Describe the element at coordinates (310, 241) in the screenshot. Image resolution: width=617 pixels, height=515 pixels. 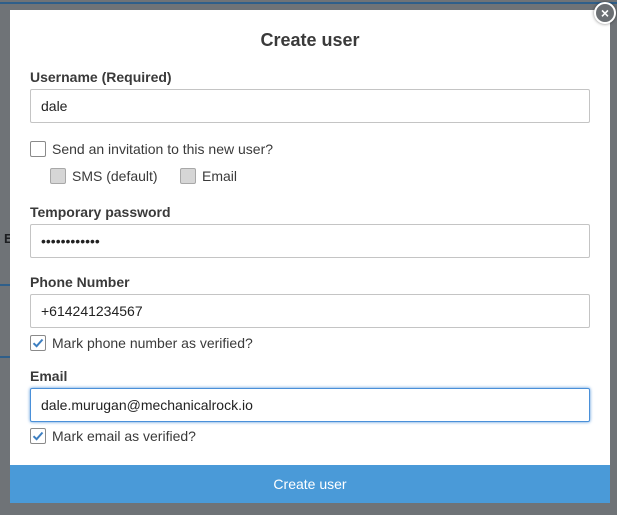
I see `temporary-password-input` at that location.